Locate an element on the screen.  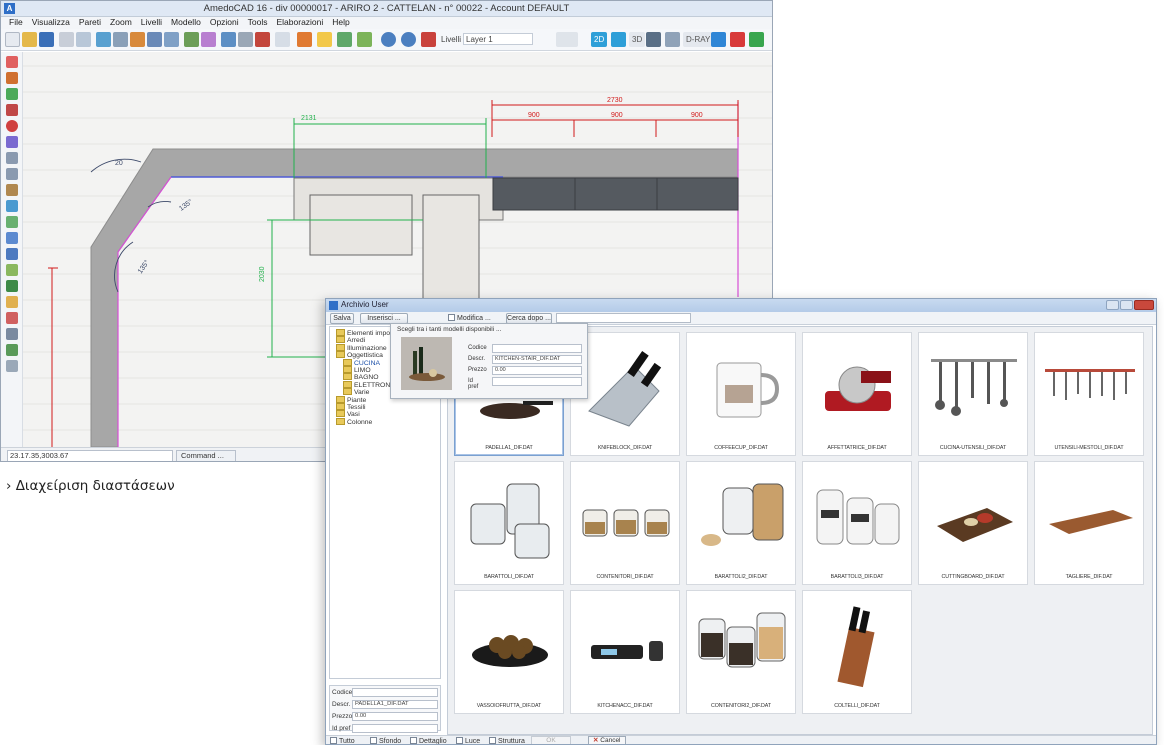
menu-file: File is located at coordinates (16, 23).